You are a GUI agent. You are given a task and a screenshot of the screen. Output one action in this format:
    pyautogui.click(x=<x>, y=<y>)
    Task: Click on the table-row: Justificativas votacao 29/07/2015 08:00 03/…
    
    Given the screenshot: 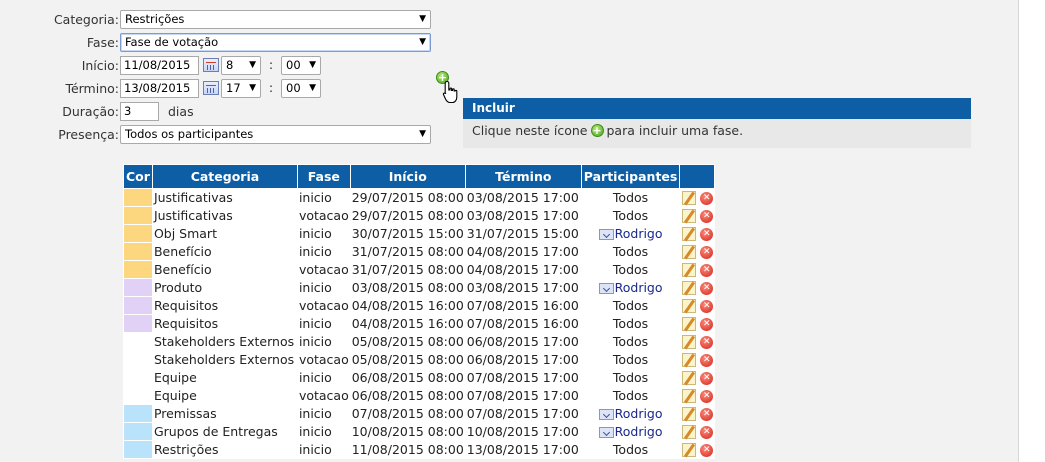 What is the action you would take?
    pyautogui.click(x=419, y=215)
    